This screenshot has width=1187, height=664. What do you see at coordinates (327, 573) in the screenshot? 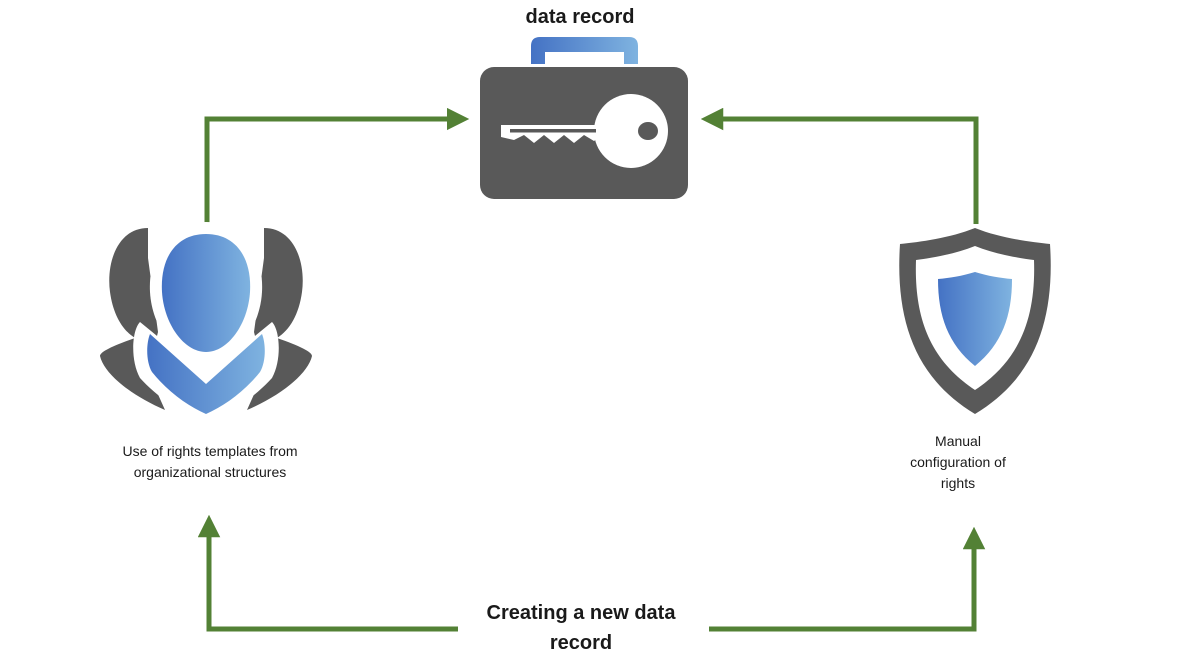
I see `arrow-new-record-to-templates` at bounding box center [327, 573].